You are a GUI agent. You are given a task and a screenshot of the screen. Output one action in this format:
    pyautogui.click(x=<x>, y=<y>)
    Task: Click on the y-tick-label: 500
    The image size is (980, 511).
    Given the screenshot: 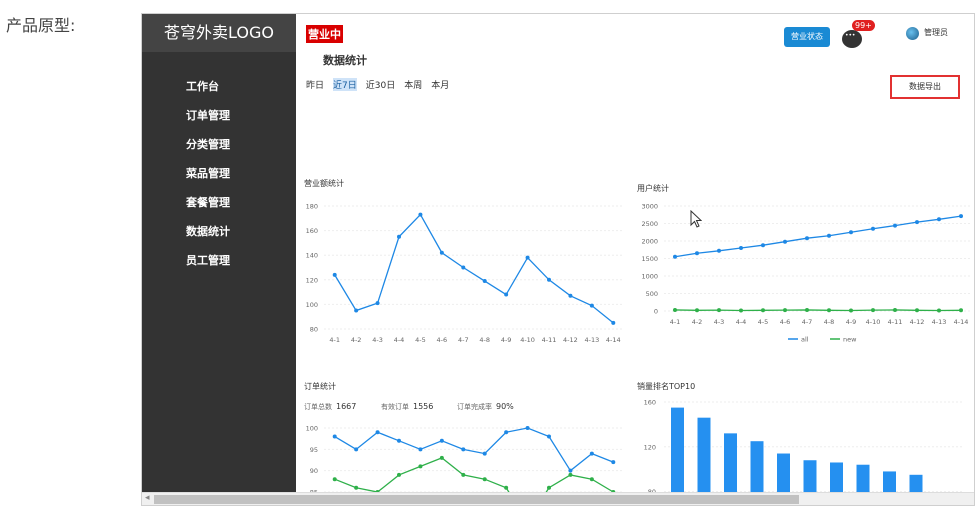 What is the action you would take?
    pyautogui.click(x=652, y=294)
    